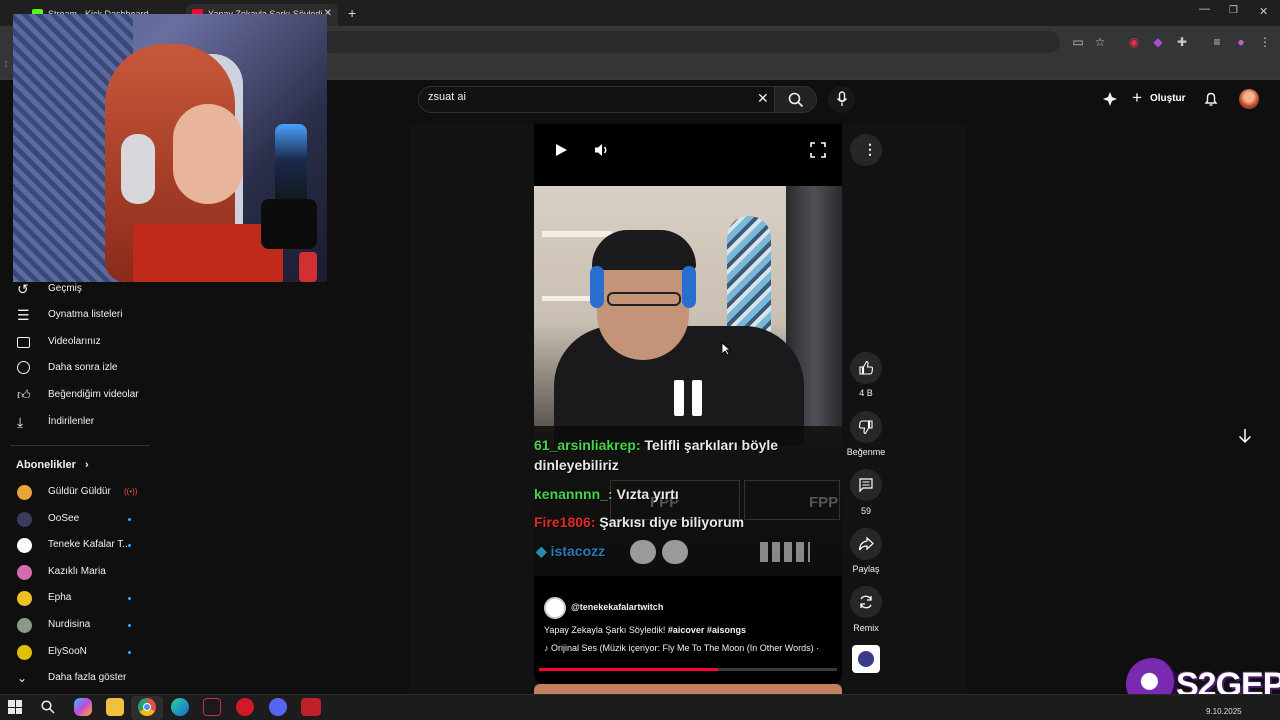 This screenshot has height=720, width=1280. I want to click on voice-search-button, so click(841, 99).